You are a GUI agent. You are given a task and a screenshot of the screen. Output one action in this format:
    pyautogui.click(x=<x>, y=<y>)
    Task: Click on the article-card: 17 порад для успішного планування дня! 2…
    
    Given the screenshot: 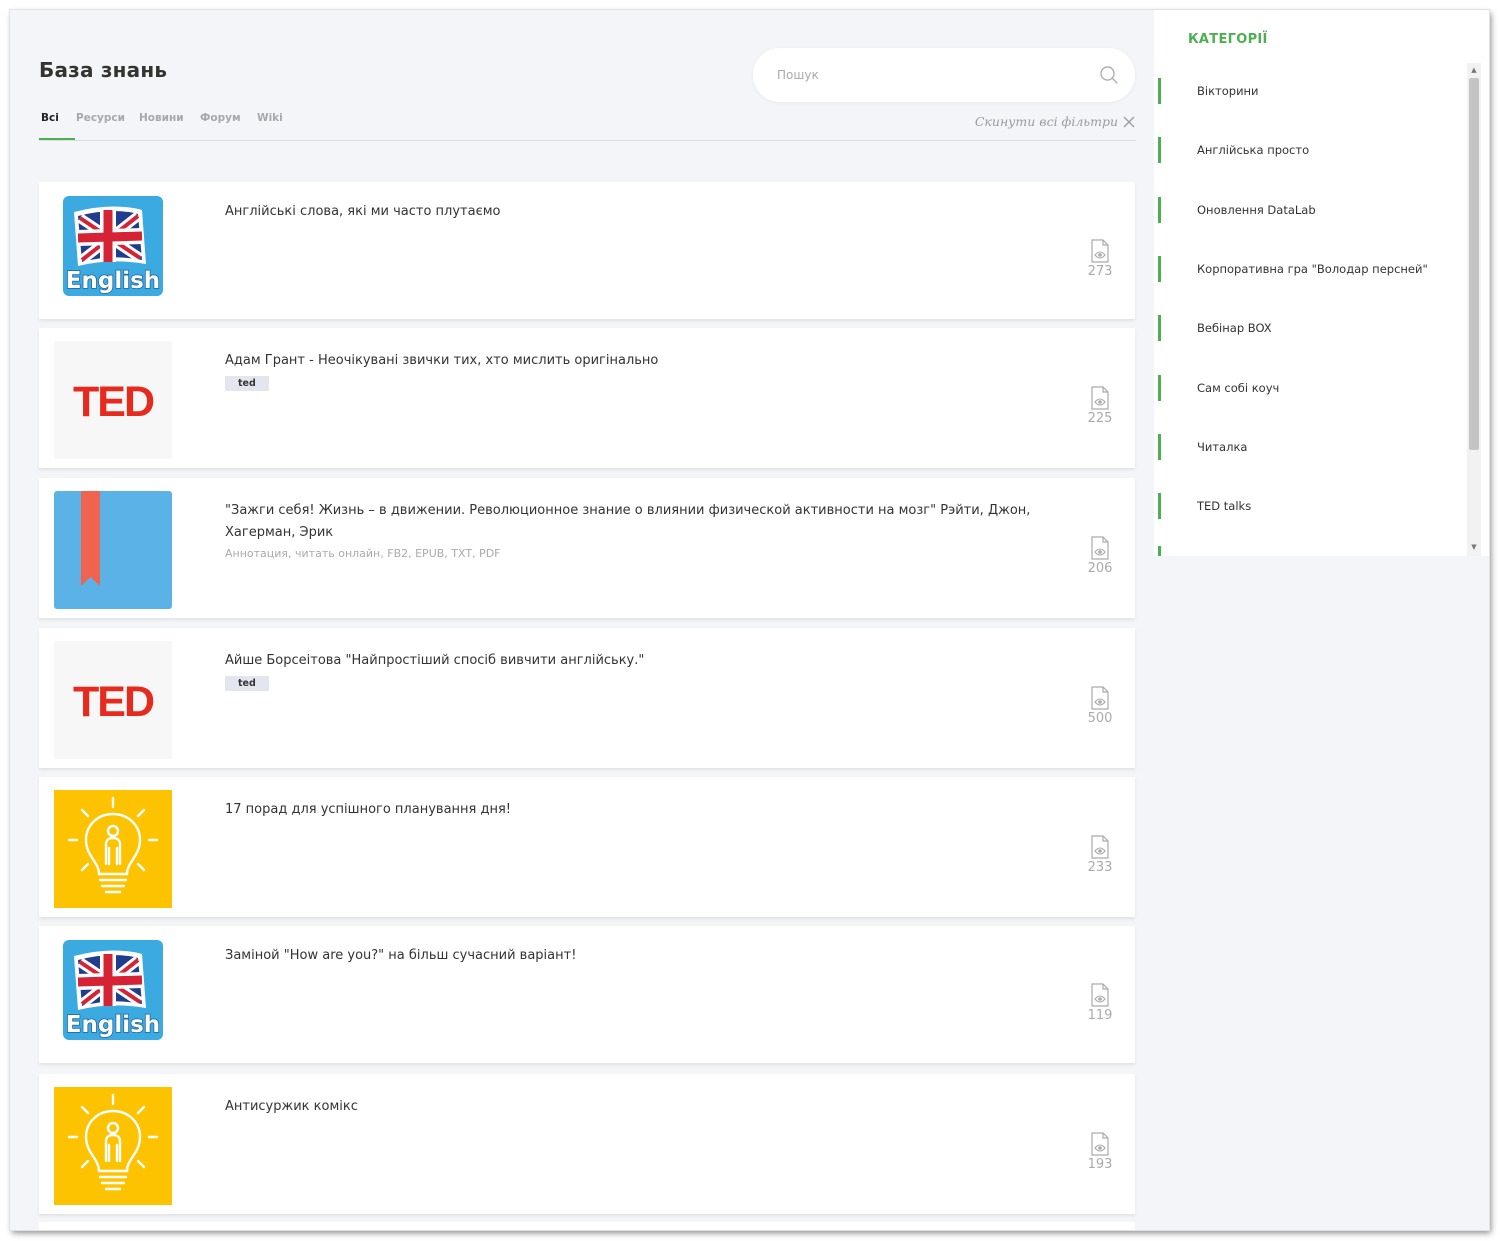 What is the action you would take?
    pyautogui.click(x=587, y=847)
    